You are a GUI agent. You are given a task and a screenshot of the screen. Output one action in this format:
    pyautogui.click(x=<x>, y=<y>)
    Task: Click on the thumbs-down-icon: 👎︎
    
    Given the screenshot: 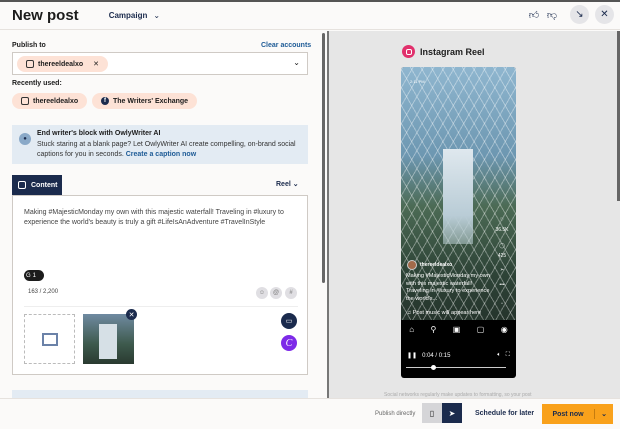 What is the action you would take?
    pyautogui.click(x=552, y=15)
    